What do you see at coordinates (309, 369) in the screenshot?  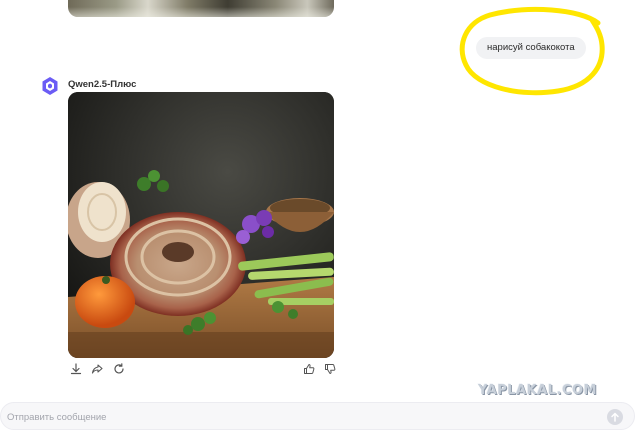 I see `thumbs-up-icon` at bounding box center [309, 369].